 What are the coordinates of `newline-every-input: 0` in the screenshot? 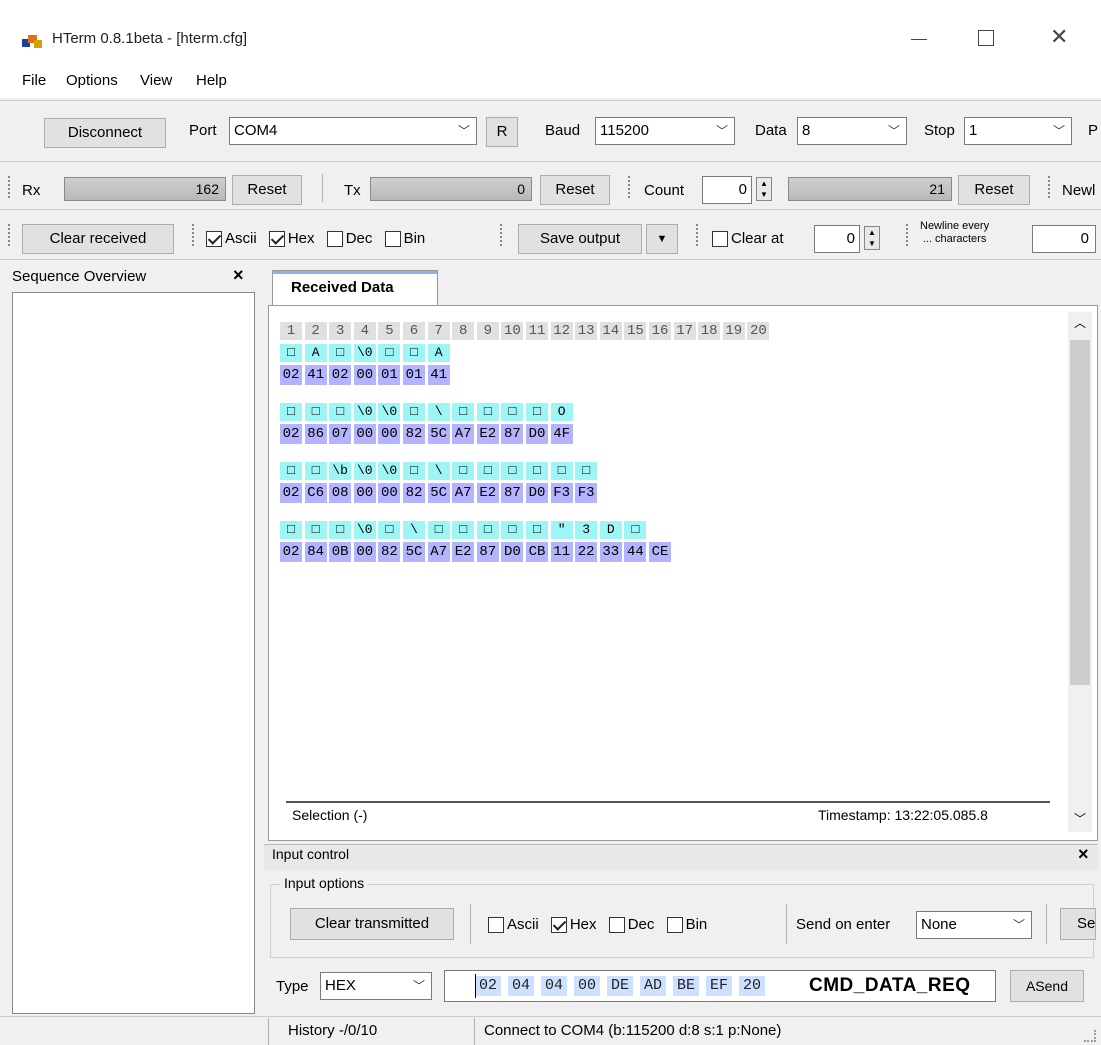 It's located at (1064, 239).